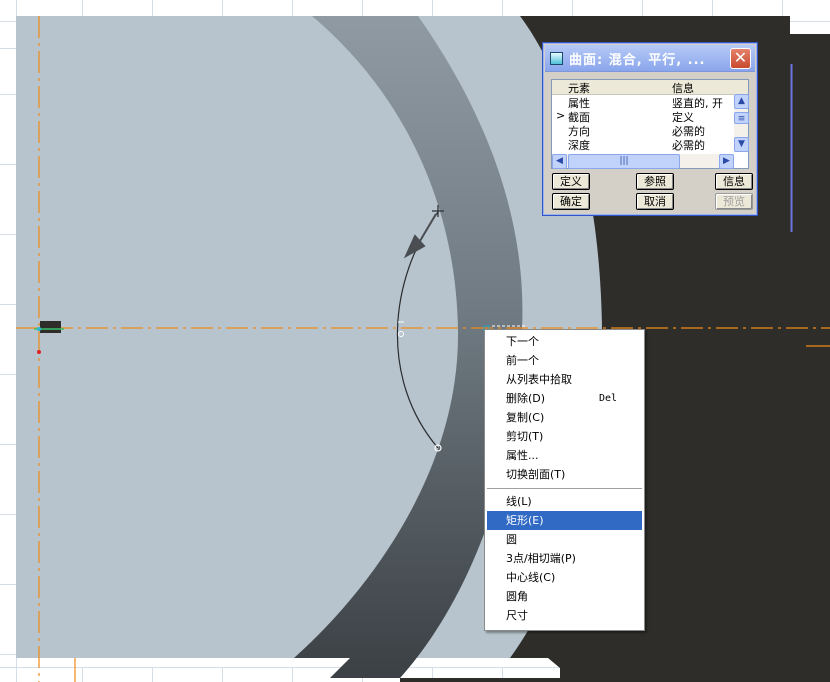 This screenshot has height=682, width=830. What do you see at coordinates (643, 116) in the screenshot?
I see `table-row: > 截面 定义` at bounding box center [643, 116].